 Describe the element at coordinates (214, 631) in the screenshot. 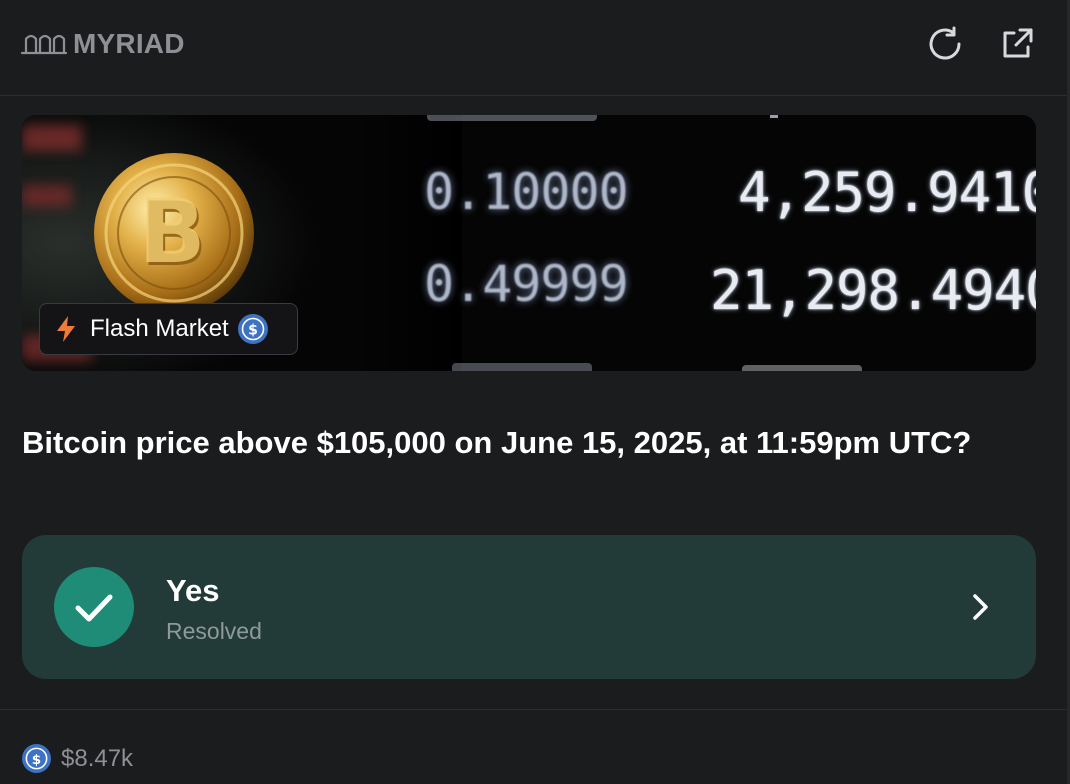

I see `outcome-status: Resolved` at that location.